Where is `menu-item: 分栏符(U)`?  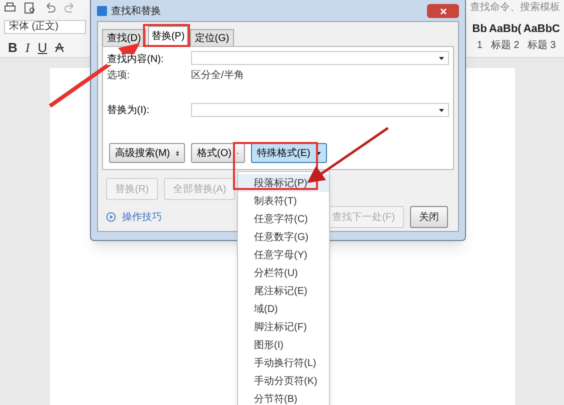
menu-item: 分栏符(U) is located at coordinates (283, 273).